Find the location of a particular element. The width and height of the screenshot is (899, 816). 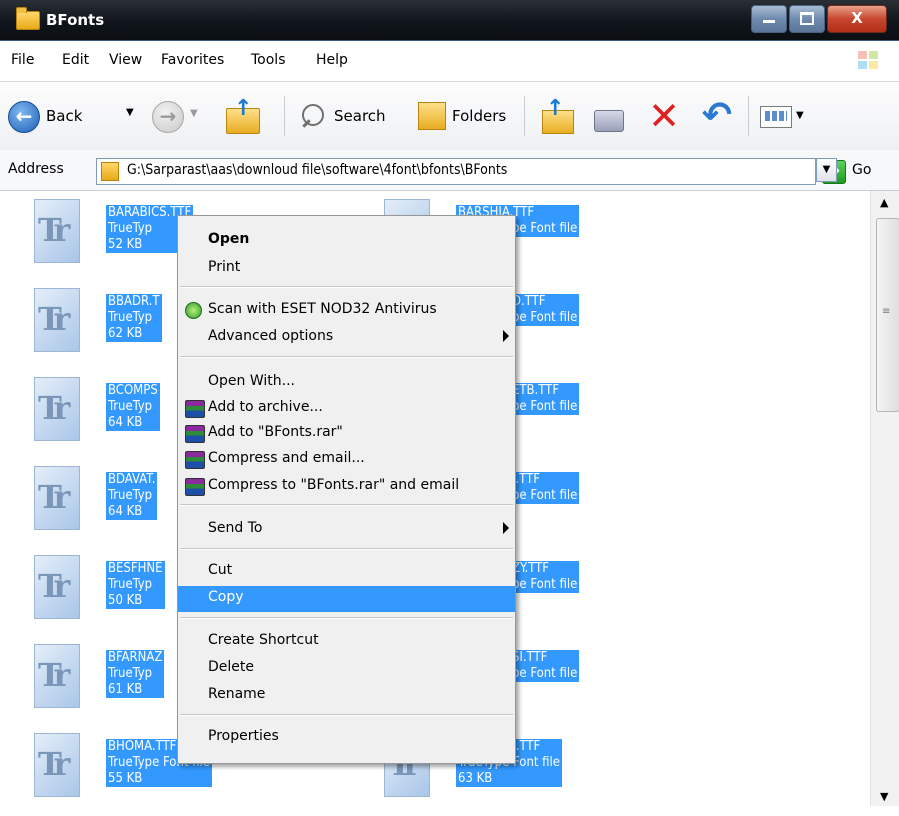

back-button: ← Back ▼ is located at coordinates (76, 116).